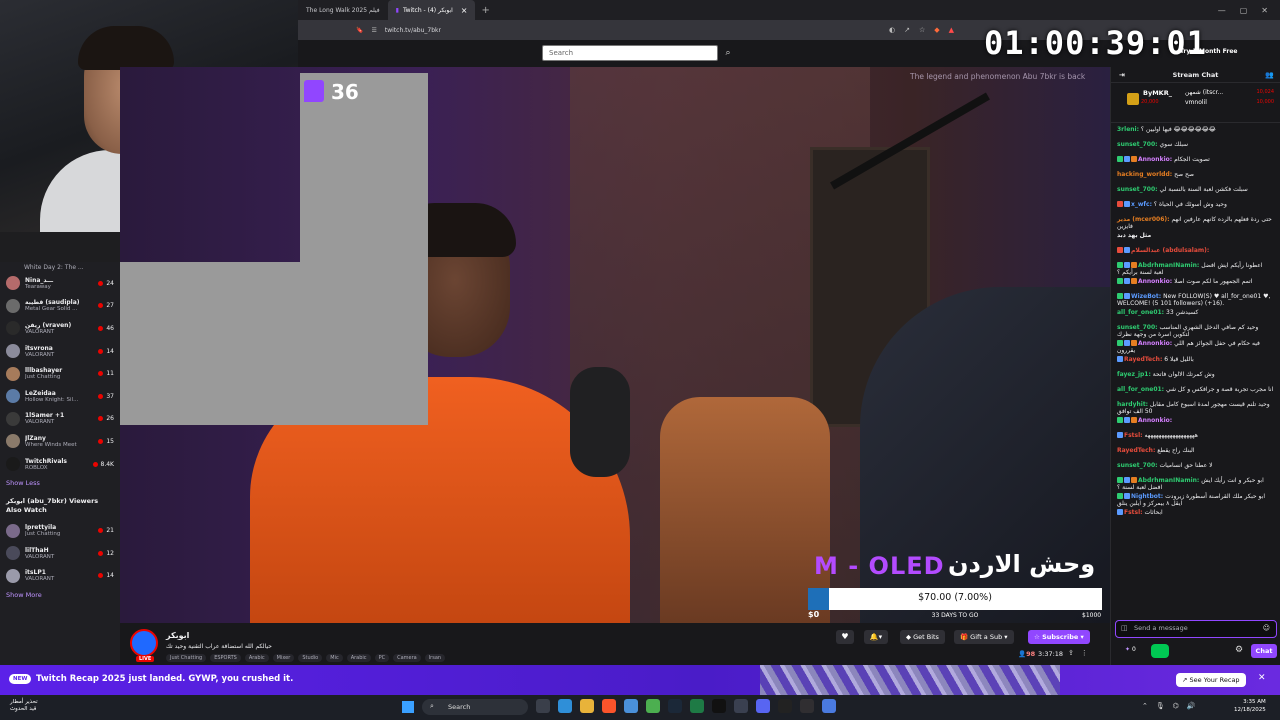 This screenshot has height=720, width=1280. What do you see at coordinates (1196, 102) in the screenshot?
I see `leaderboard-user: vmnolil` at bounding box center [1196, 102].